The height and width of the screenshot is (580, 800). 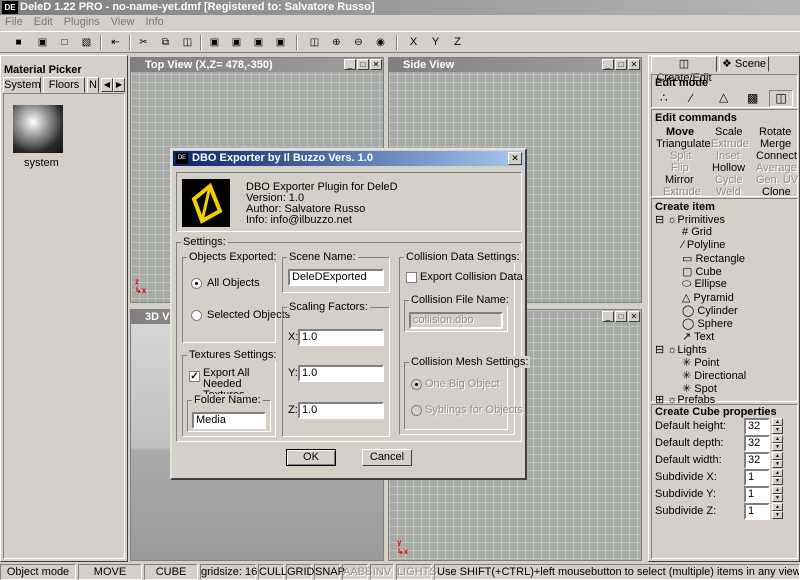 What do you see at coordinates (757, 426) in the screenshot?
I see `default-height-input: 32` at bounding box center [757, 426].